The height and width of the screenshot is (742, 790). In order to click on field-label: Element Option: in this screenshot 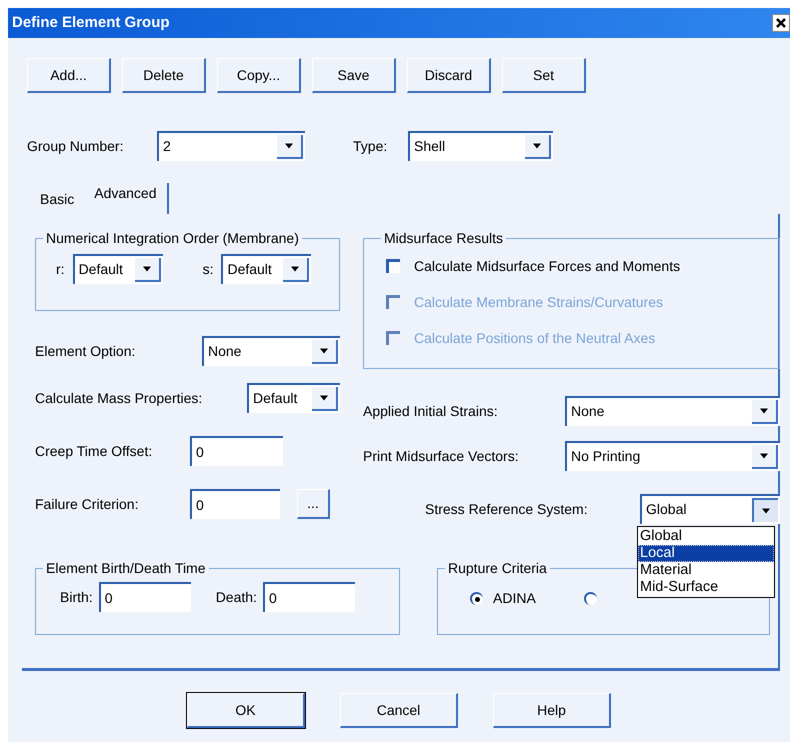, I will do `click(85, 351)`.